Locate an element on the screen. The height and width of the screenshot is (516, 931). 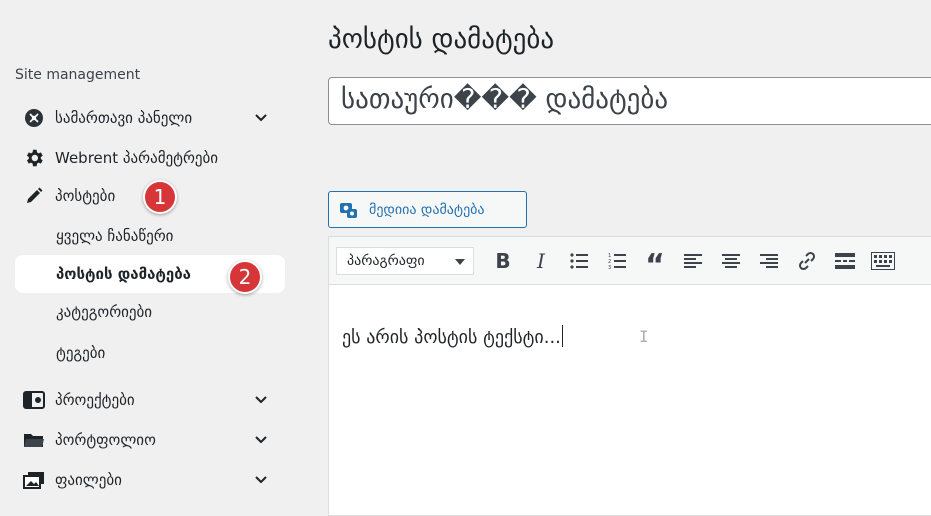
step-badge-1: 1 is located at coordinates (160, 197).